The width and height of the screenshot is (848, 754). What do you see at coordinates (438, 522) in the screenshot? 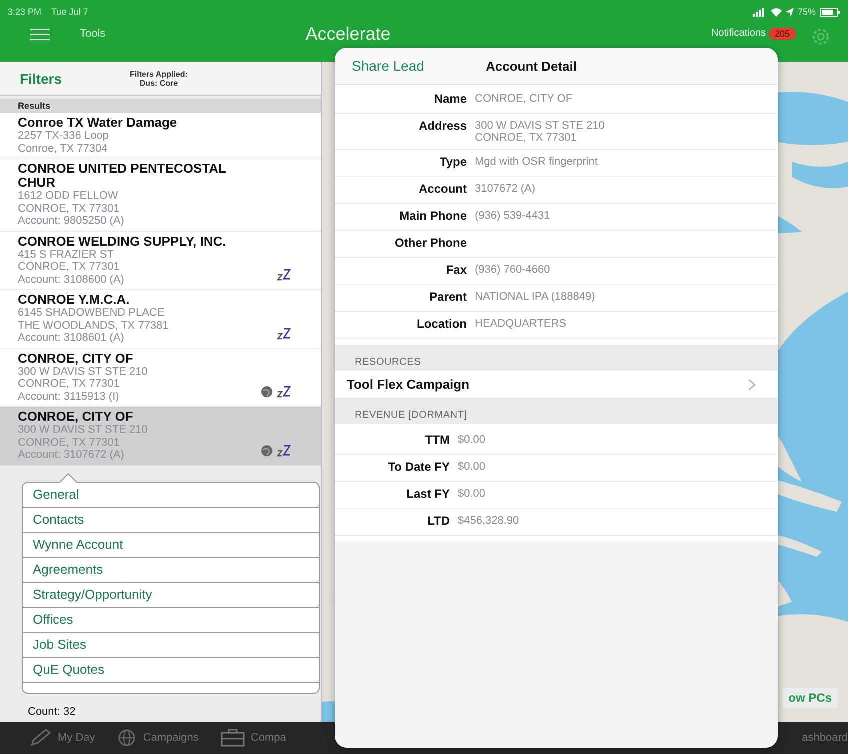
I see `field-label: LTD` at bounding box center [438, 522].